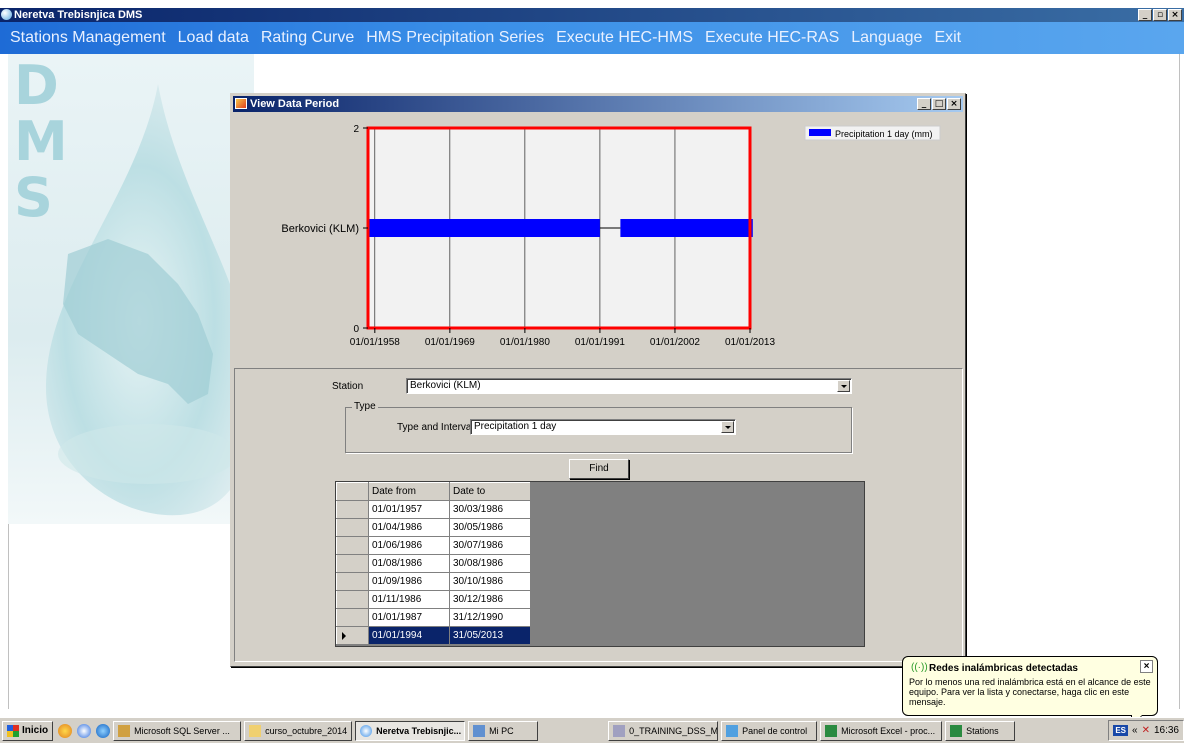  I want to click on table-row: 01/01/1957 30/03/1986, so click(433, 509).